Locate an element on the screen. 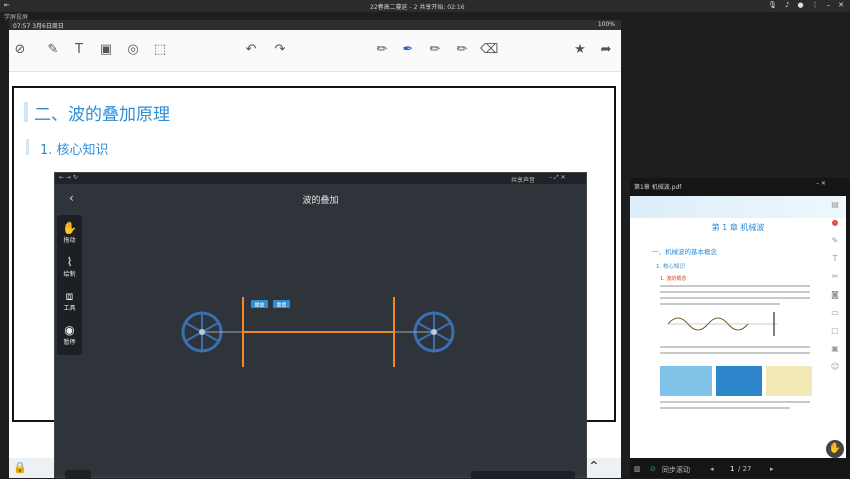  floating-hand-icon: ✋ is located at coordinates (835, 449).